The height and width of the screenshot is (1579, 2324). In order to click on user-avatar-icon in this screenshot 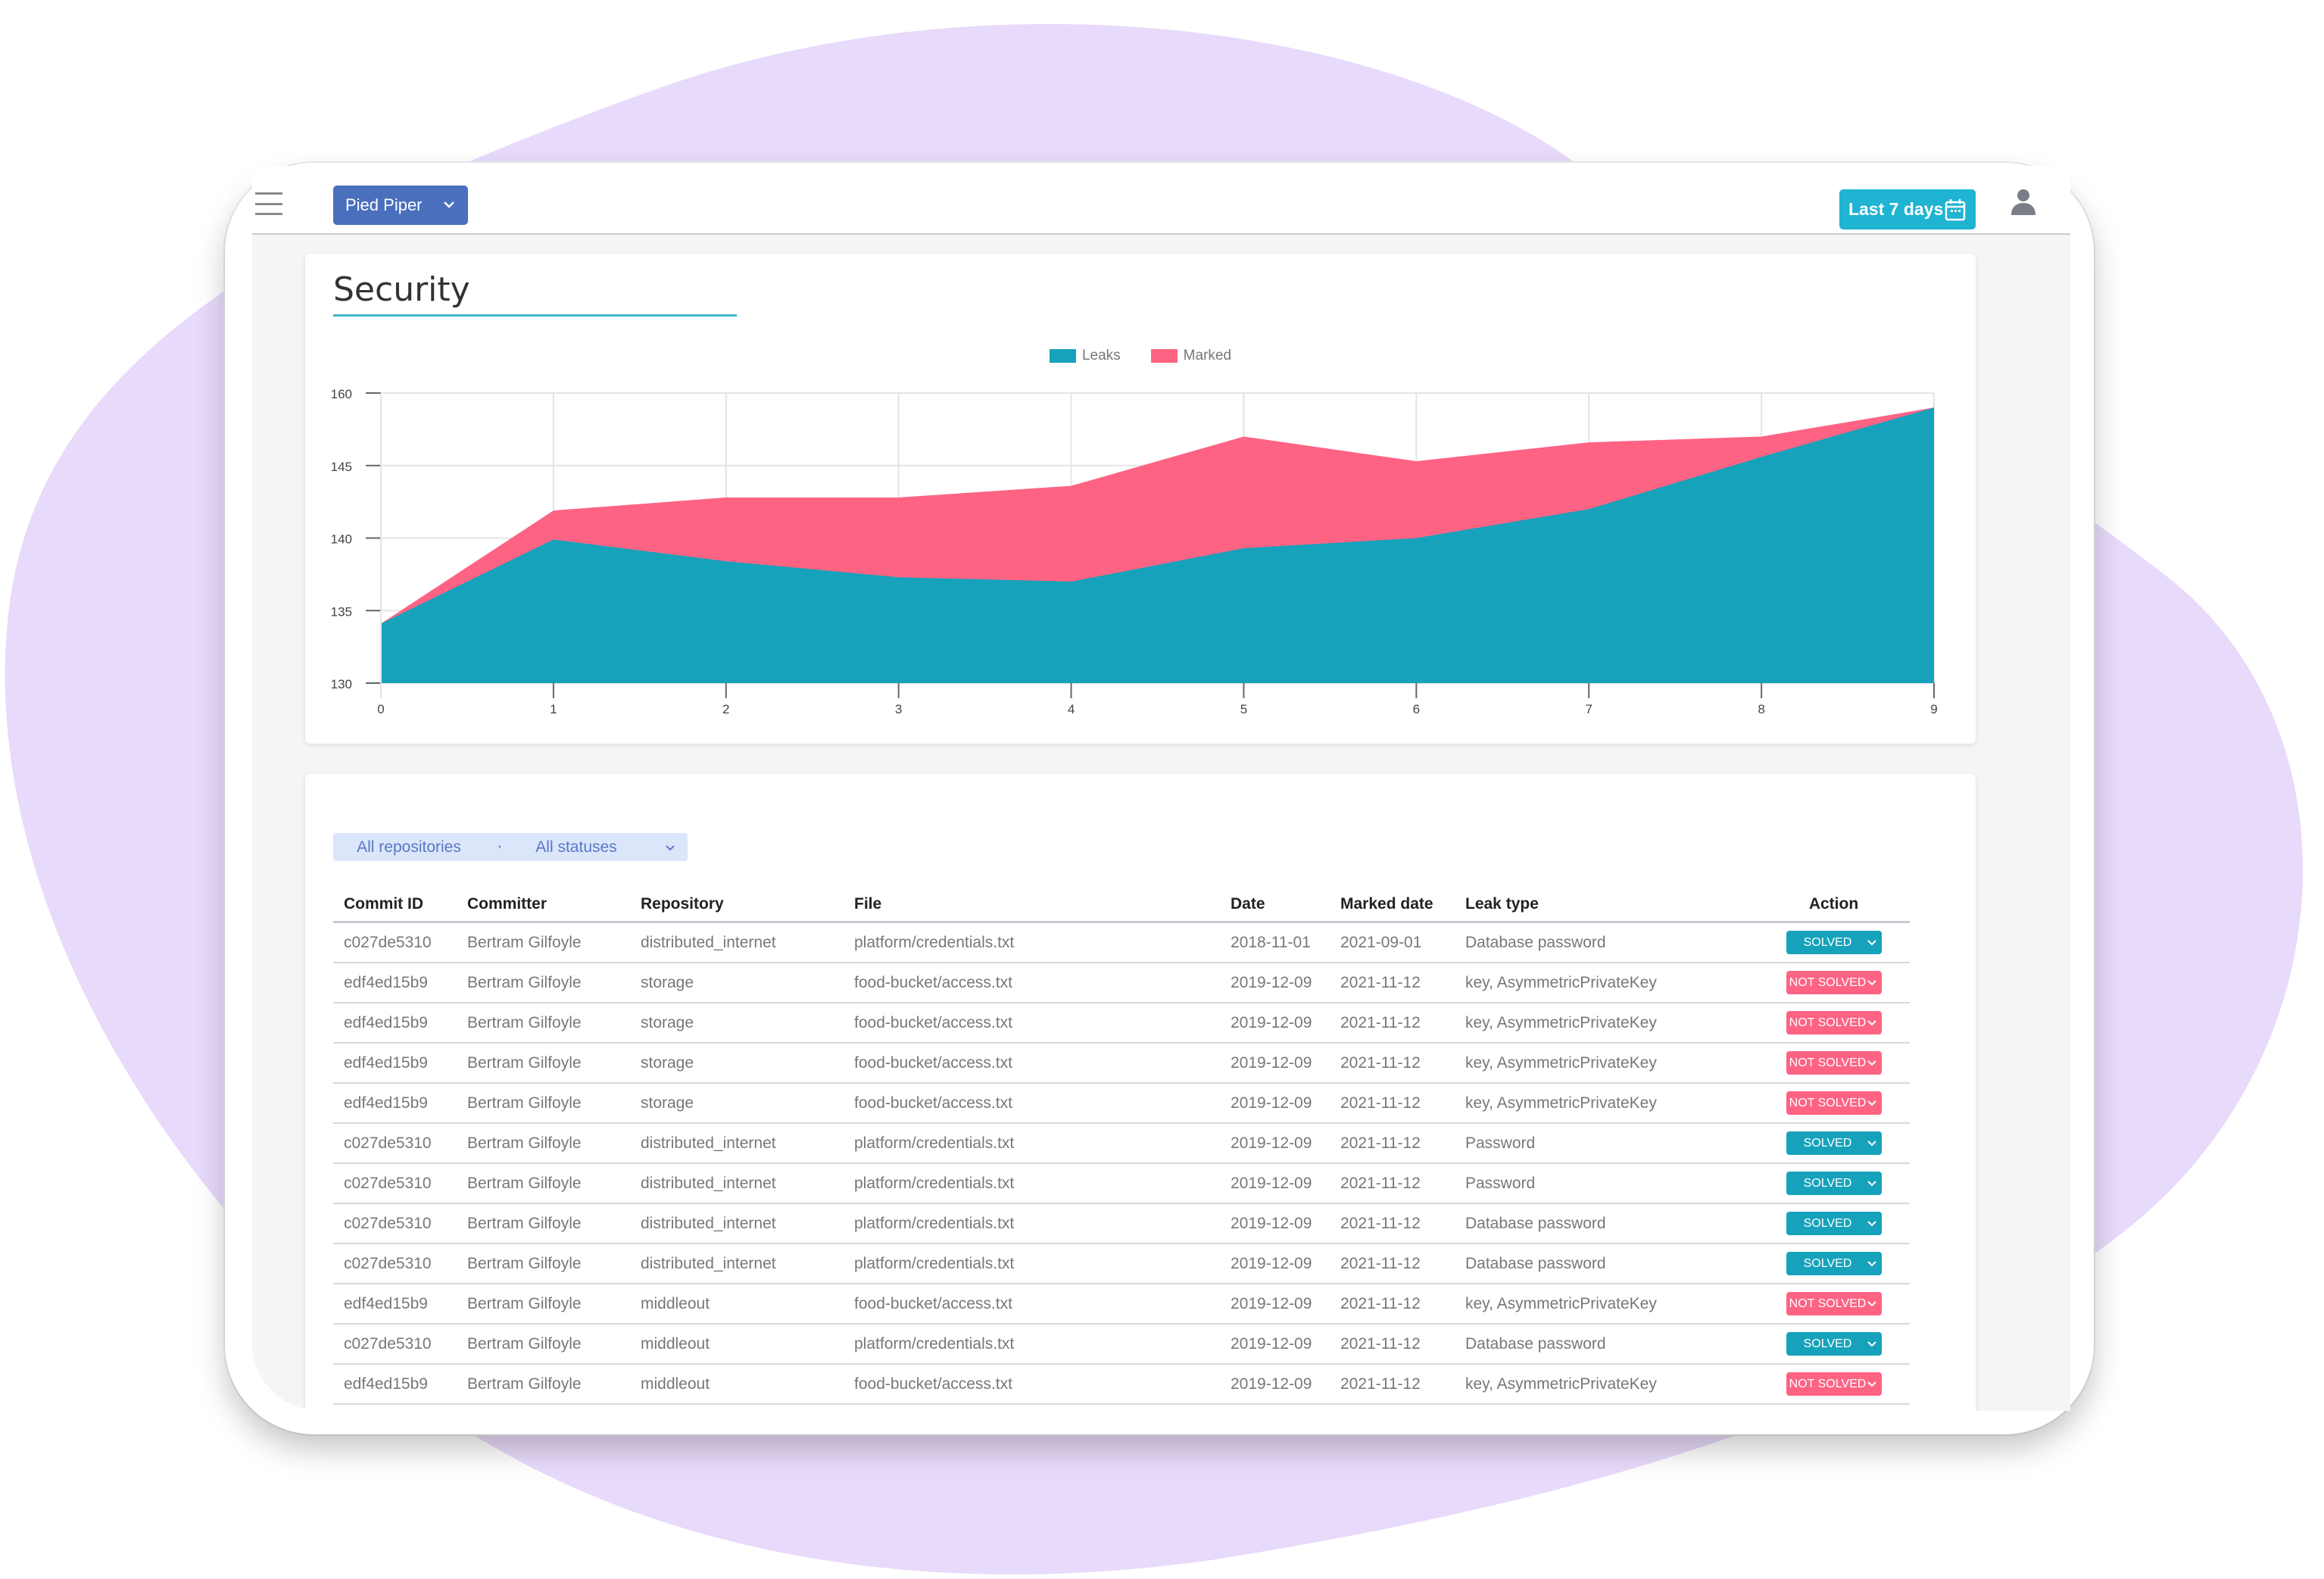, I will do `click(2023, 202)`.